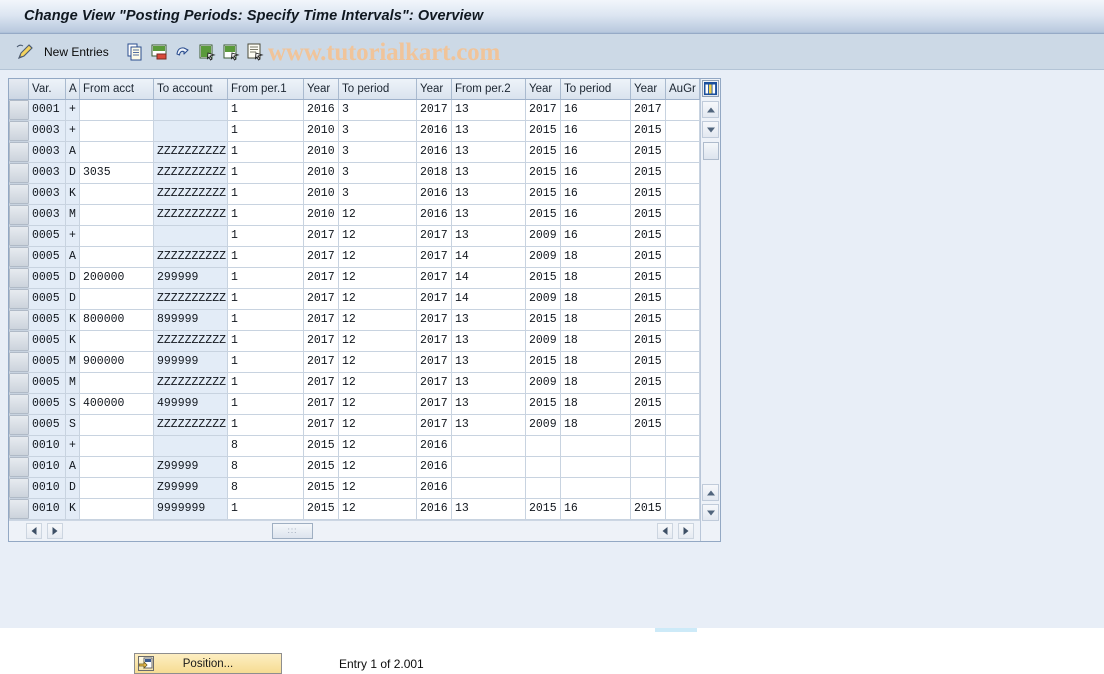 This screenshot has height=674, width=1104. Describe the element at coordinates (648, 89) in the screenshot. I see `column-header-year4: Year` at that location.